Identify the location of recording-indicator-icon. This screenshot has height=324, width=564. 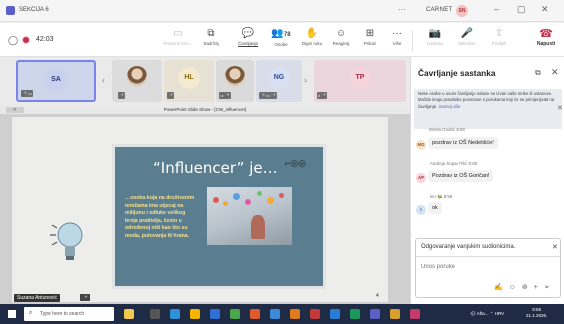
(26, 40).